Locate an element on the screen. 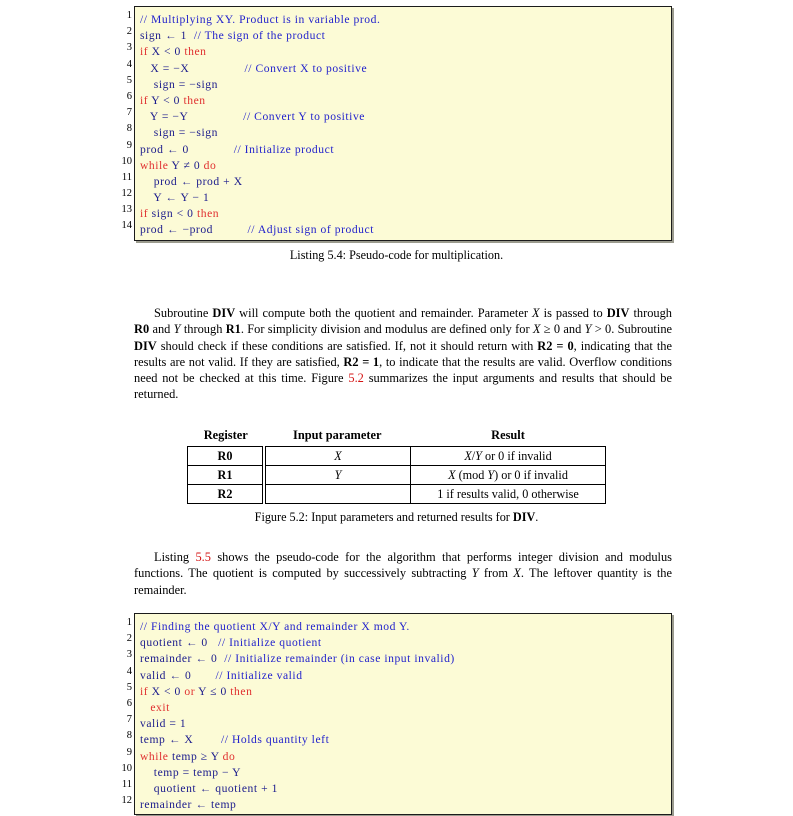 This screenshot has height=816, width=793. table-row: R1 Y X (mod Y) or 0 if invalid is located at coordinates (396, 475).